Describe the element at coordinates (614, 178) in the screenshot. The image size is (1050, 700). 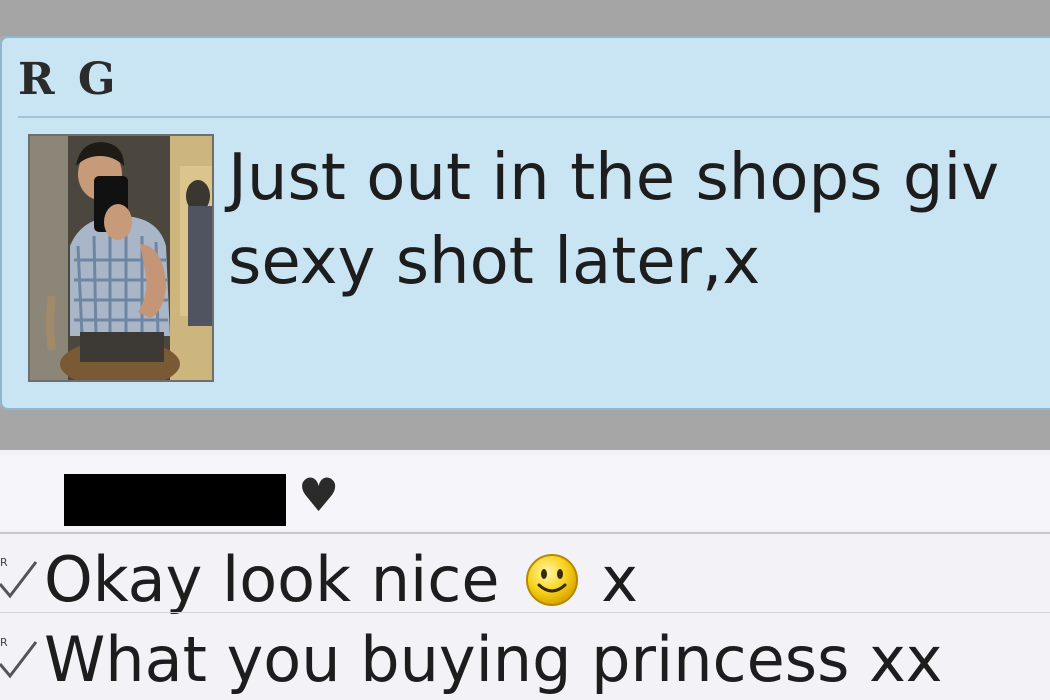
I see `message-line-1: Just out in the shops giv` at that location.